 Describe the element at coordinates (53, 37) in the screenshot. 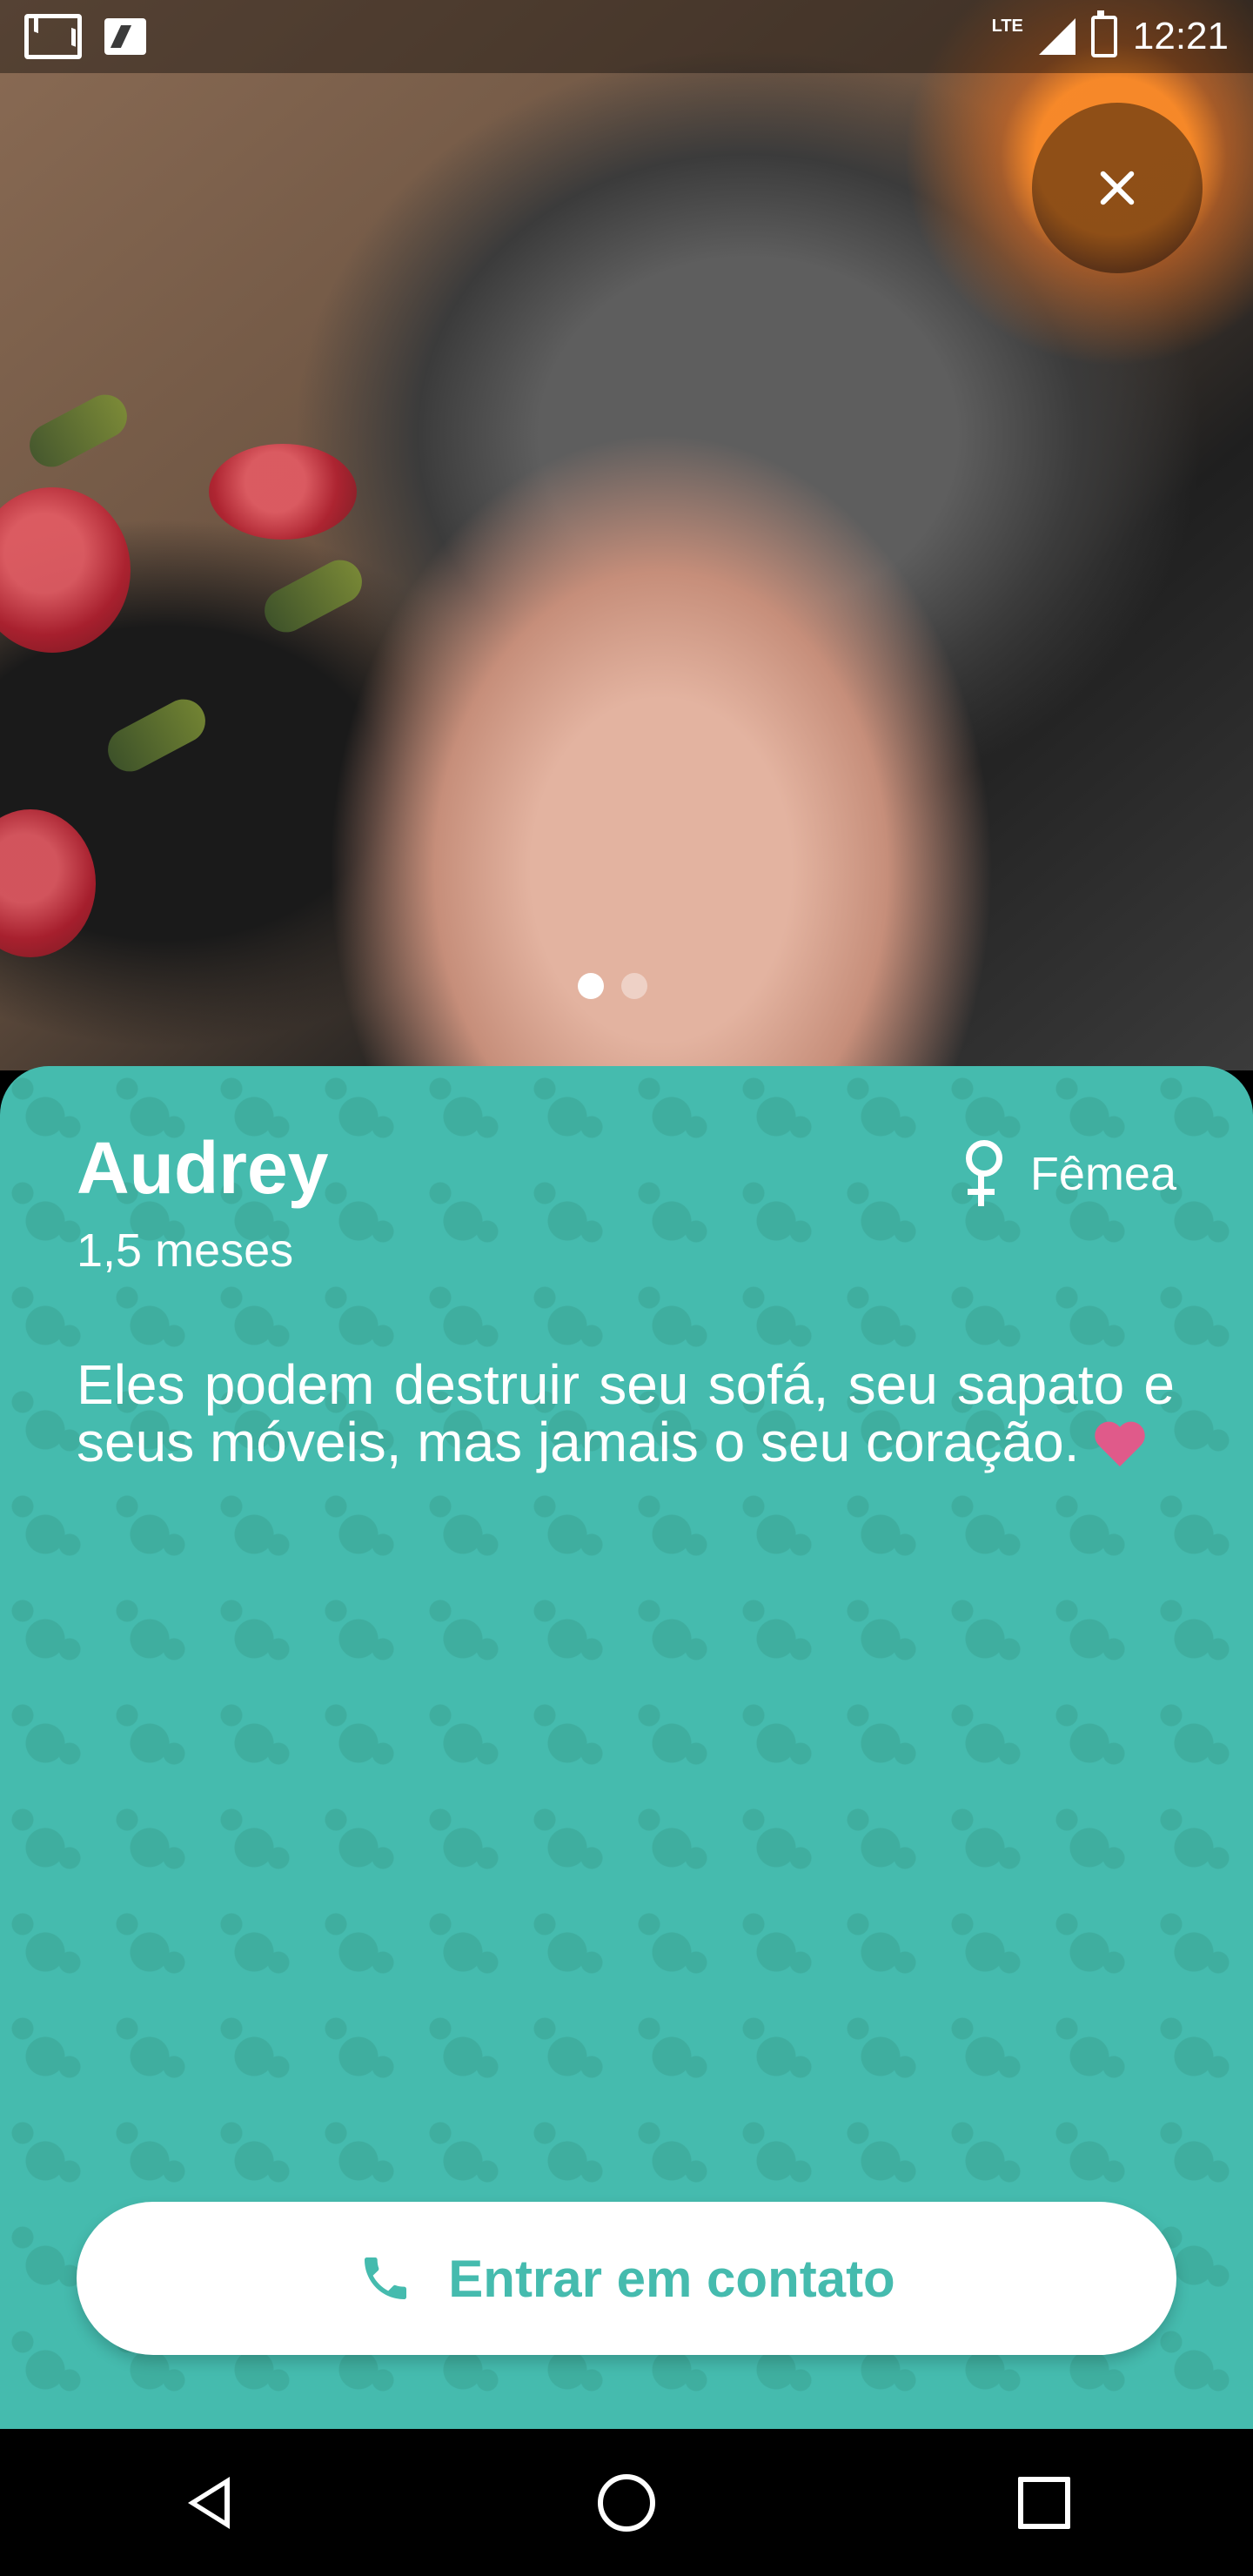

I see `gmail-icon` at that location.